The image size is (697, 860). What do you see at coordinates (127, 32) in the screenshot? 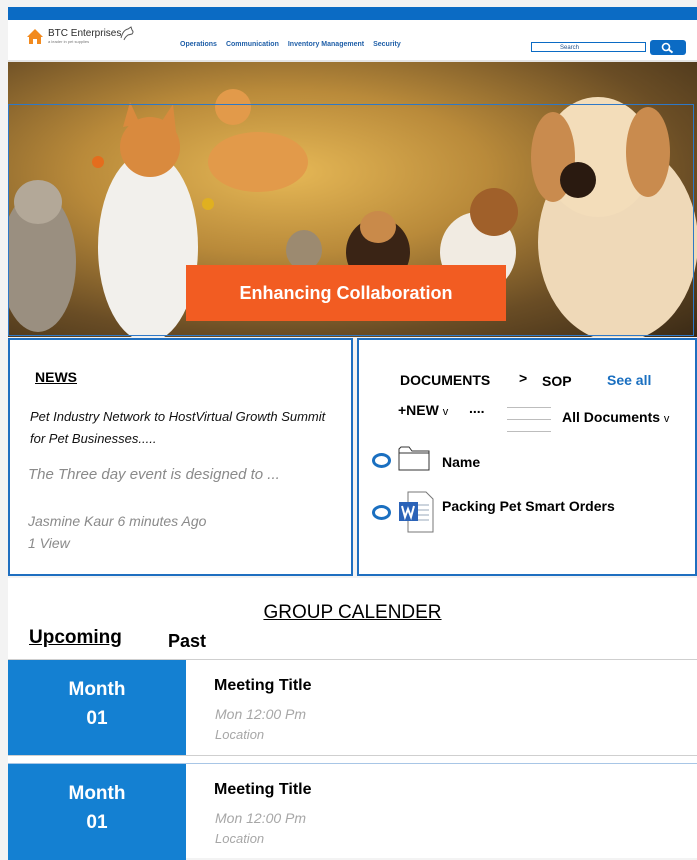
I see `dog-outline-icon` at bounding box center [127, 32].